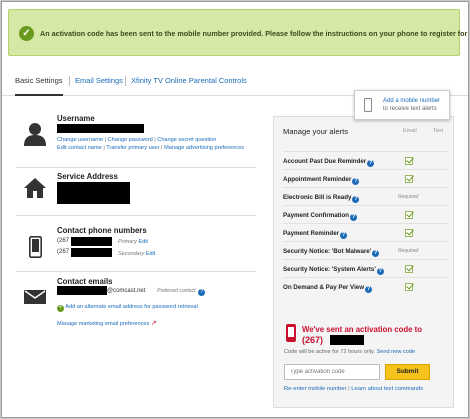 This screenshot has height=419, width=470. What do you see at coordinates (411, 101) in the screenshot?
I see `tooltip-add-mobile-link: Add a mobile number` at bounding box center [411, 101].